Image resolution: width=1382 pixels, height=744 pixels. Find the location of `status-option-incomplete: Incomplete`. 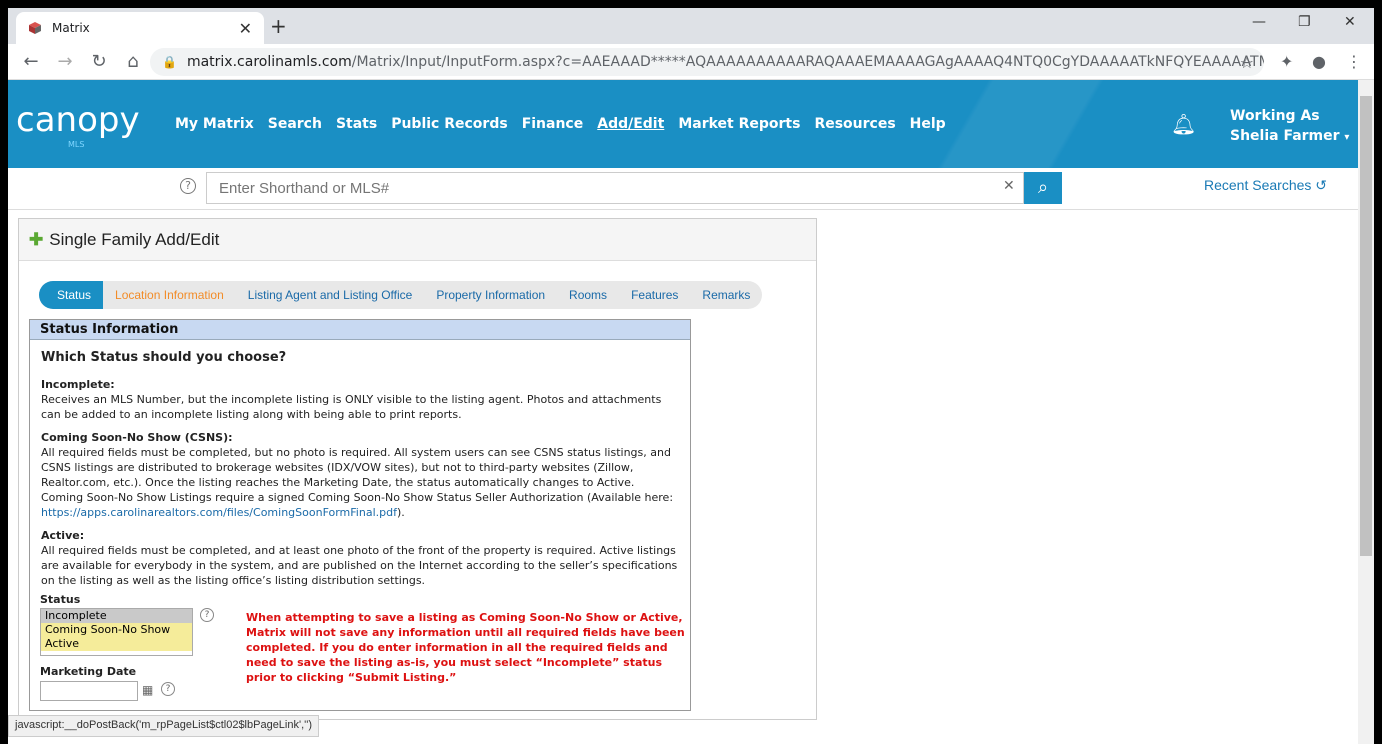

status-option-incomplete: Incomplete is located at coordinates (116, 616).